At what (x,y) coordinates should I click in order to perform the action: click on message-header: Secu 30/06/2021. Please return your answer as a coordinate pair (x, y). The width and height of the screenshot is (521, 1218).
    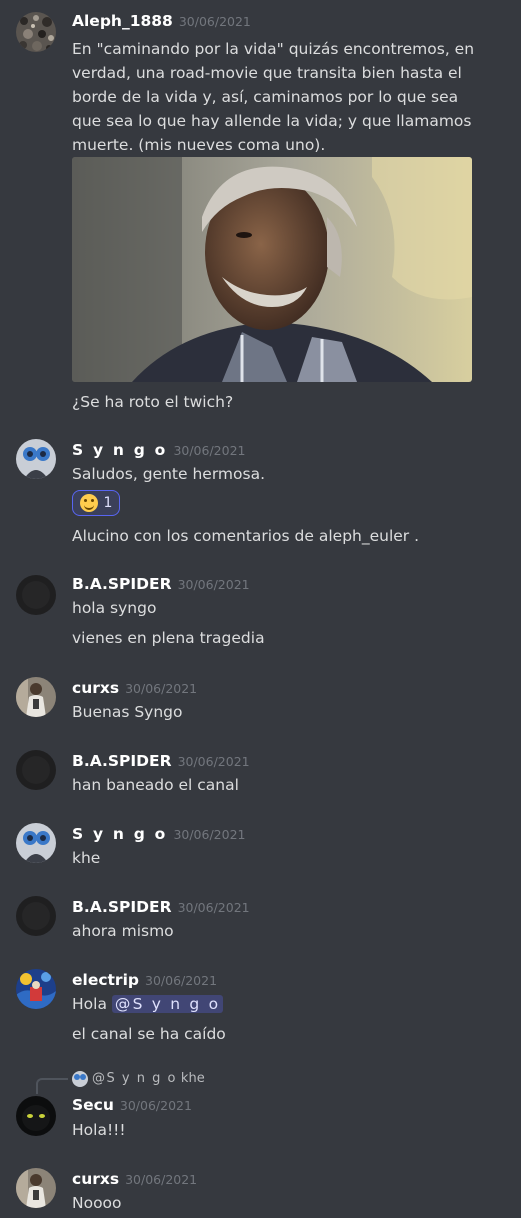
    Looking at the image, I should click on (132, 1105).